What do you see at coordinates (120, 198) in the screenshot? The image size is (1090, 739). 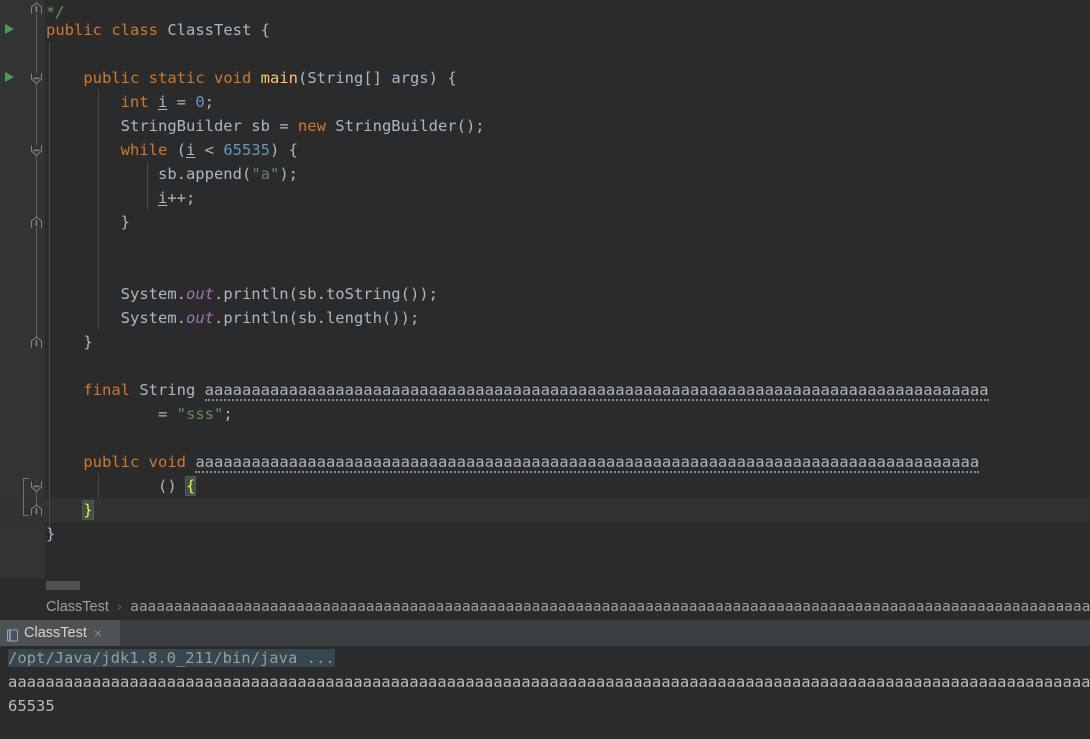 I see `code-line: i++;` at bounding box center [120, 198].